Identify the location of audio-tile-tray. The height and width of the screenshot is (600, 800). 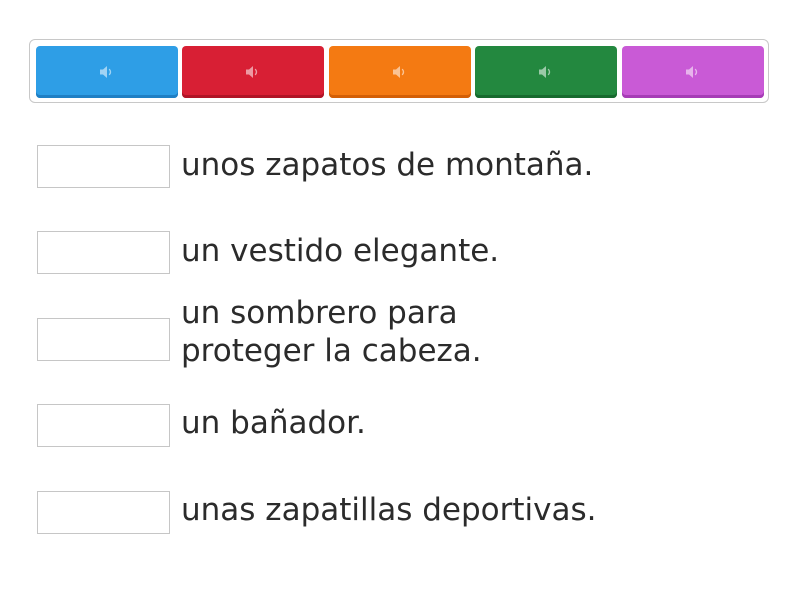
(399, 71).